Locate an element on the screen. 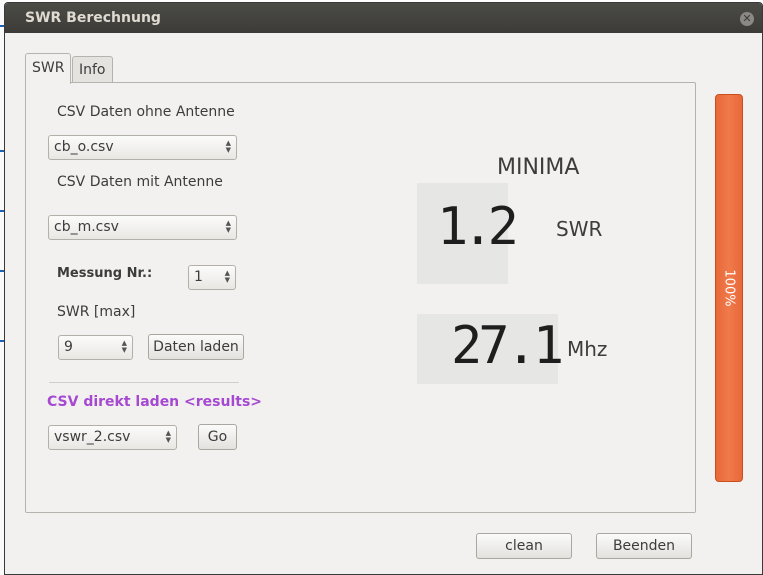 The height and width of the screenshot is (575, 763). results-file-select: vswr_2.csv ▲ ▼ is located at coordinates (112, 437).